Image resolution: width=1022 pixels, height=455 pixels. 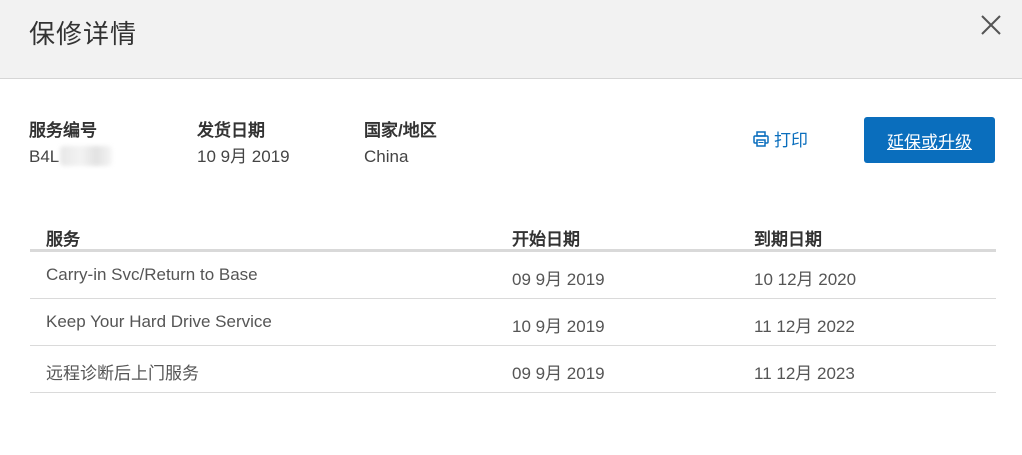 What do you see at coordinates (791, 140) in the screenshot?
I see `print-label: 打印` at bounding box center [791, 140].